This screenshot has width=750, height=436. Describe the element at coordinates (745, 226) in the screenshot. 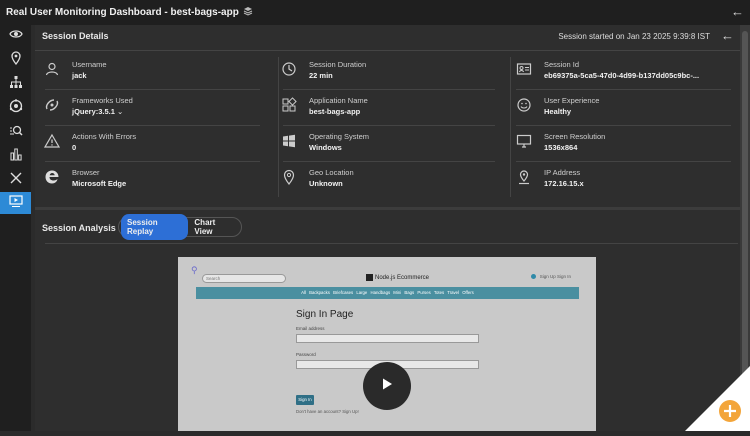

I see `scrollbar-thumb` at that location.